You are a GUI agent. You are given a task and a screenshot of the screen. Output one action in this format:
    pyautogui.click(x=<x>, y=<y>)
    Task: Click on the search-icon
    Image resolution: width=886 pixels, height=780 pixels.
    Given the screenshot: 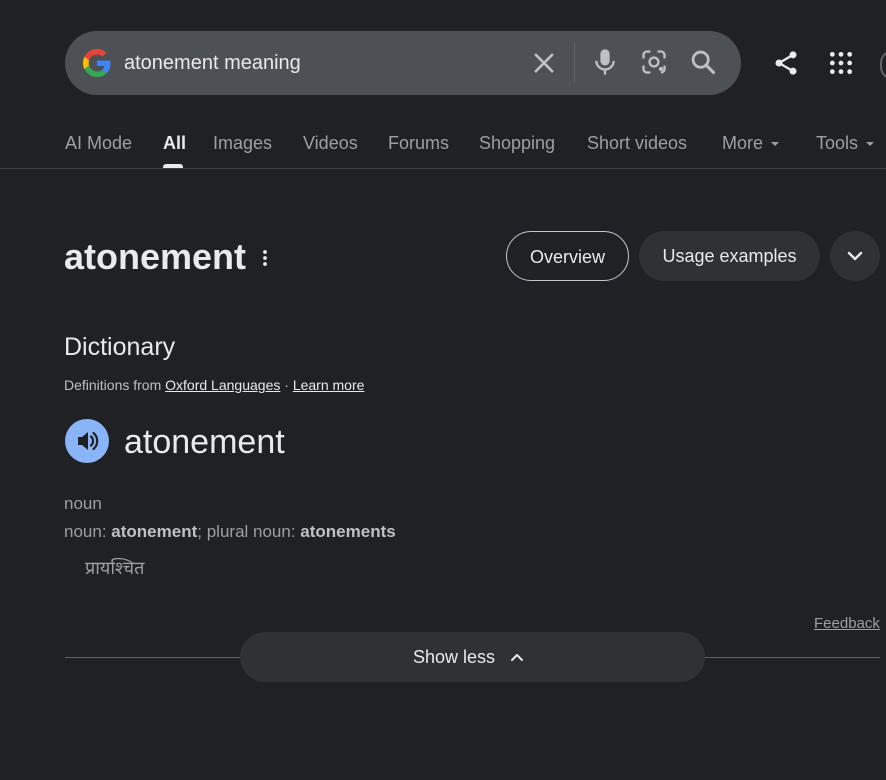 What is the action you would take?
    pyautogui.click(x=703, y=62)
    